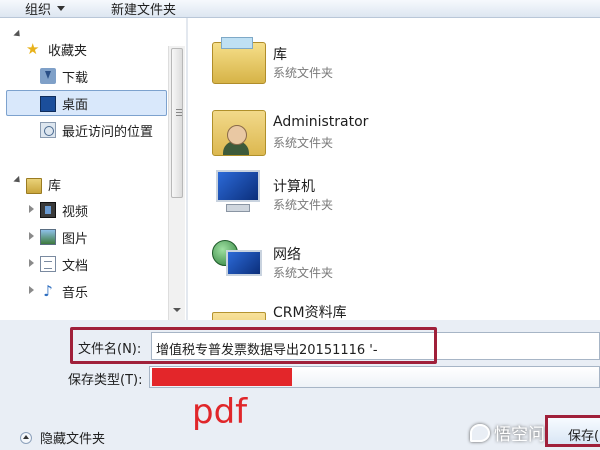 The width and height of the screenshot is (600, 450). I want to click on computer-base, so click(238, 208).